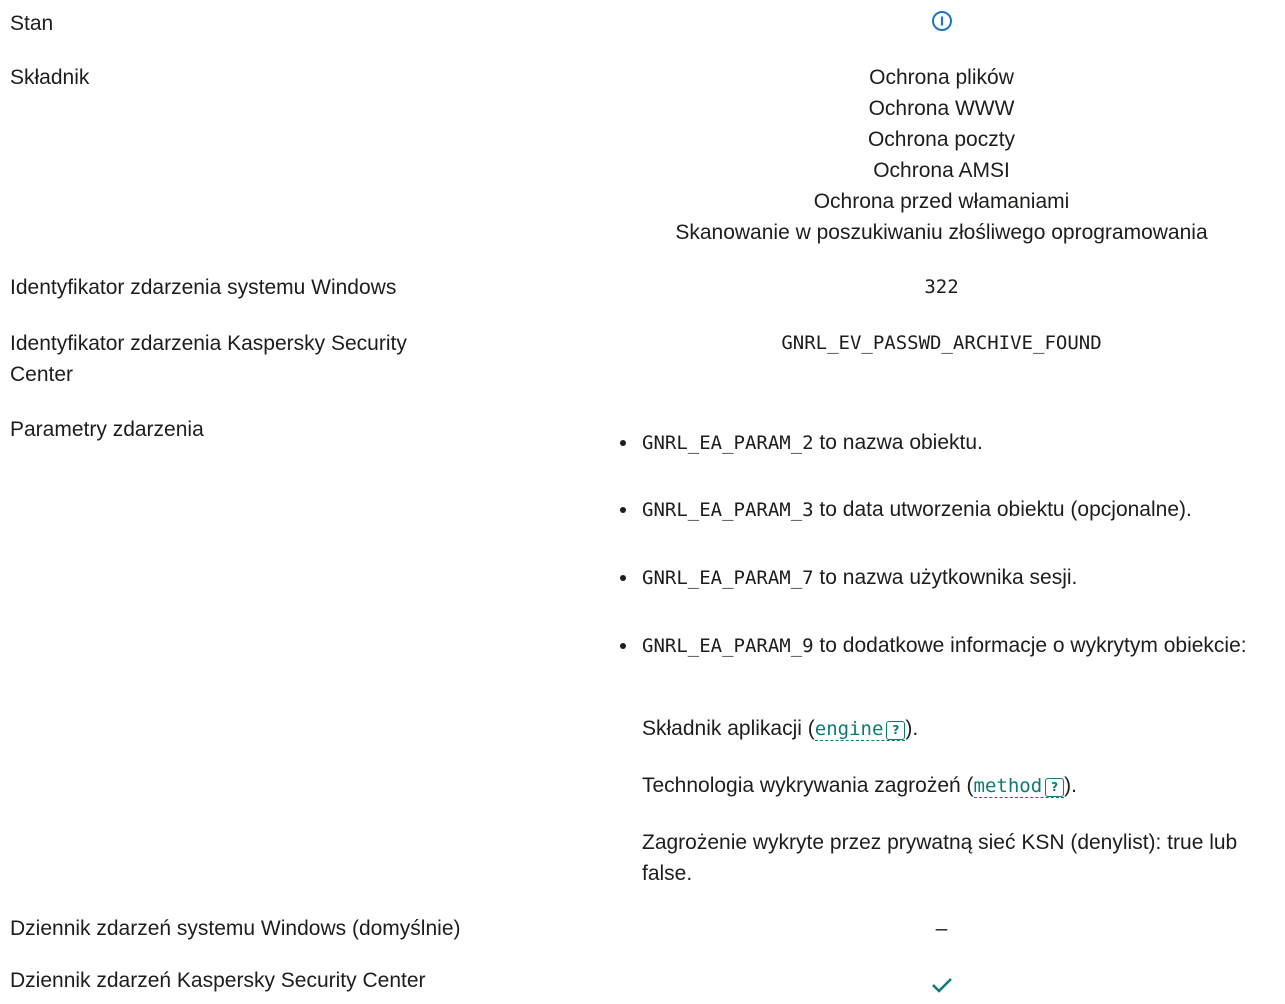  What do you see at coordinates (728, 646) in the screenshot?
I see `param-code: GNRL_EA_PARAM_9` at bounding box center [728, 646].